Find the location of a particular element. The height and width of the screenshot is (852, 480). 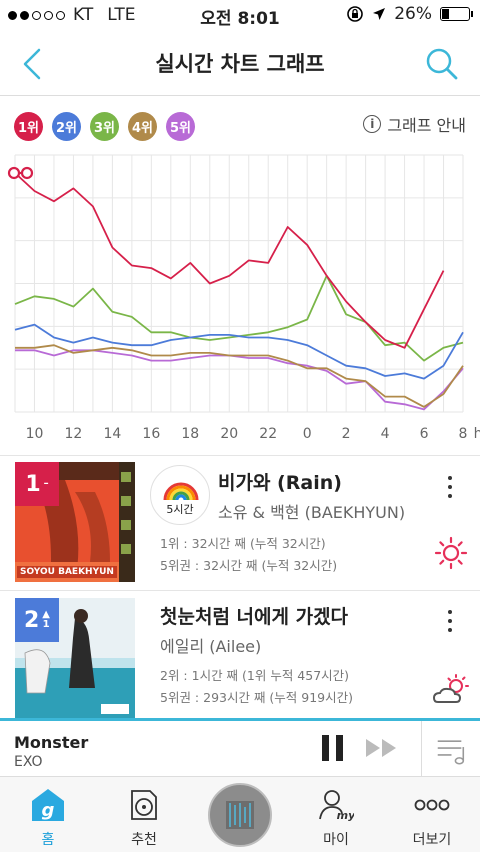

my-person-icon: my is located at coordinates (336, 806).